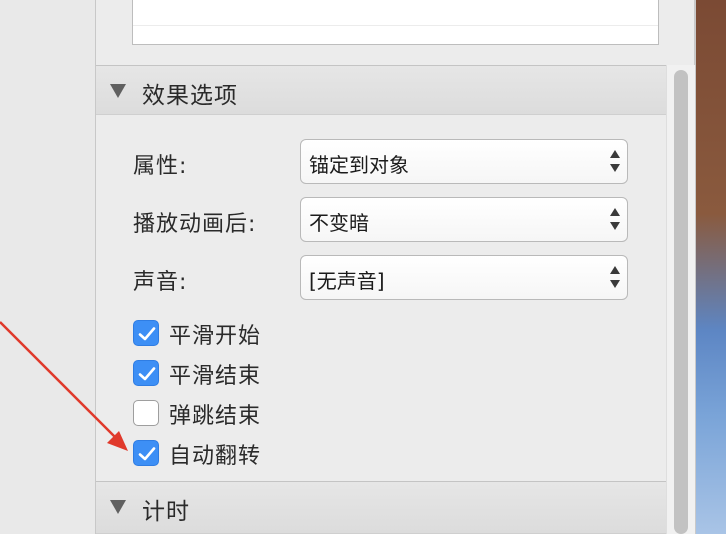 The image size is (726, 534). I want to click on auto-reverse-label: 自动翻转, so click(215, 456).